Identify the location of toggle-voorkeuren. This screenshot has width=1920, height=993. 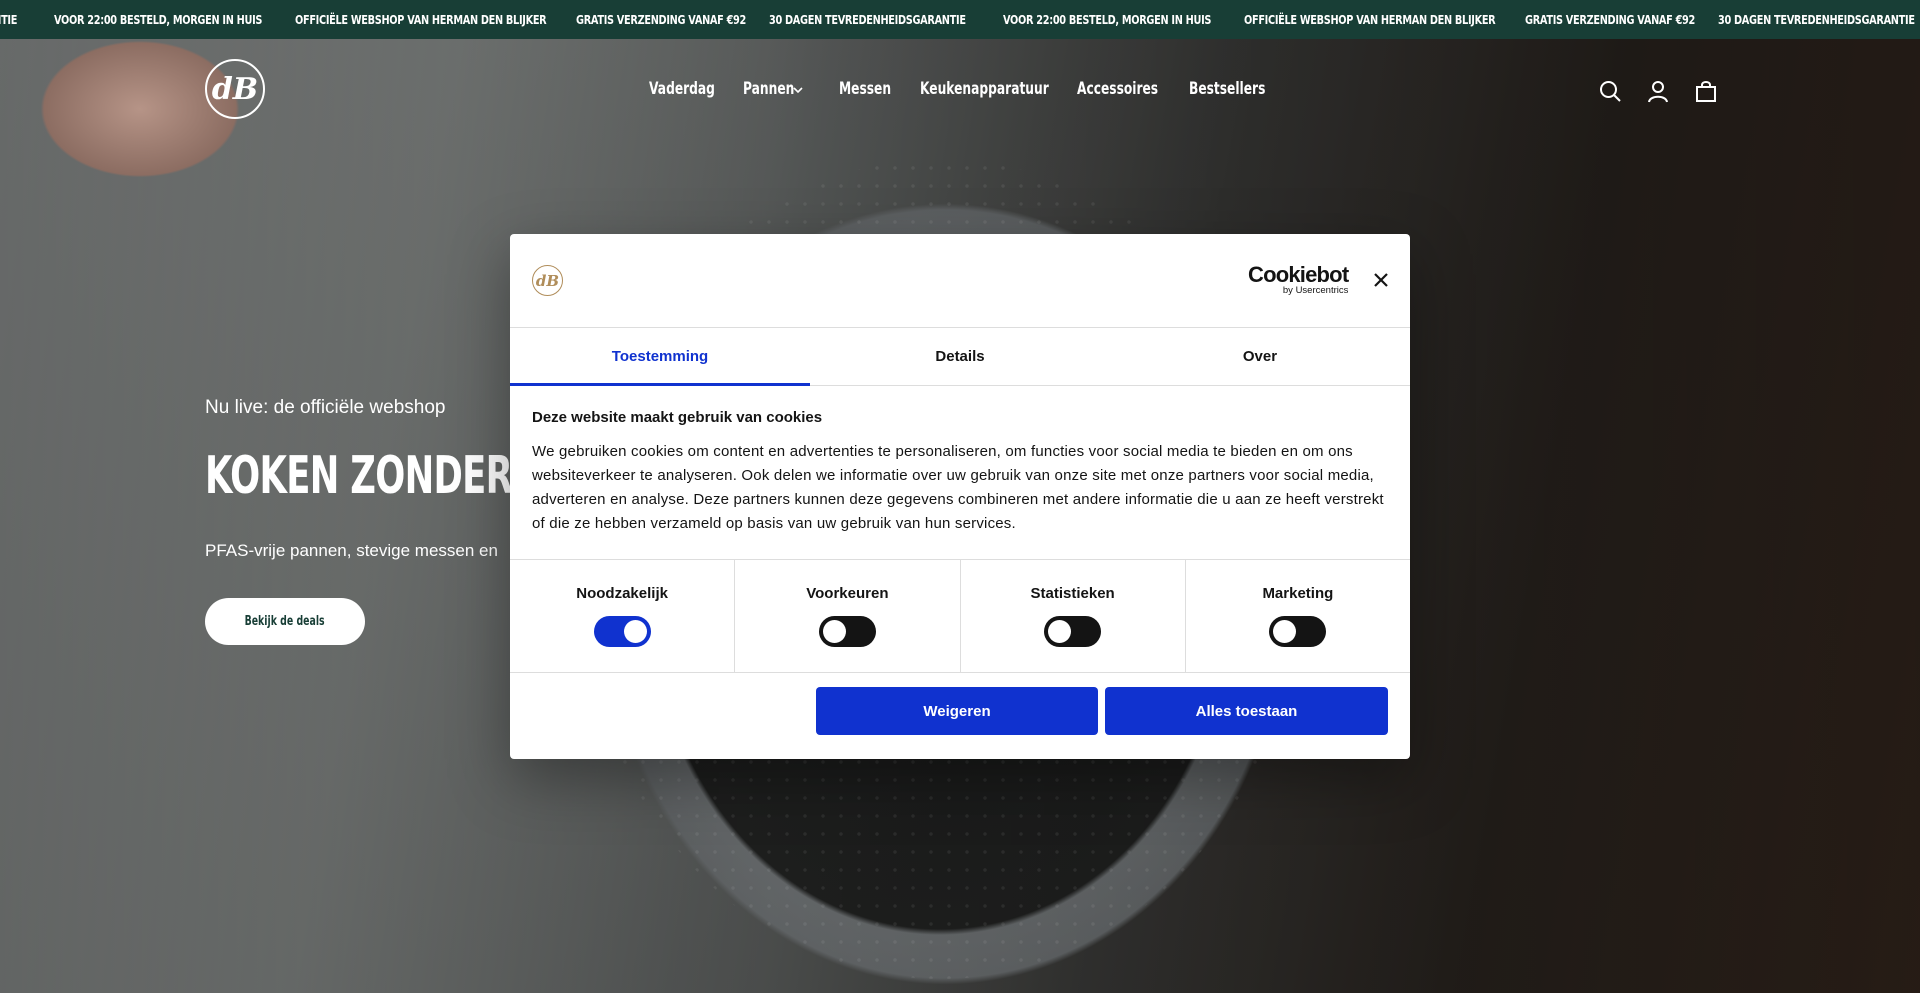
(847, 631).